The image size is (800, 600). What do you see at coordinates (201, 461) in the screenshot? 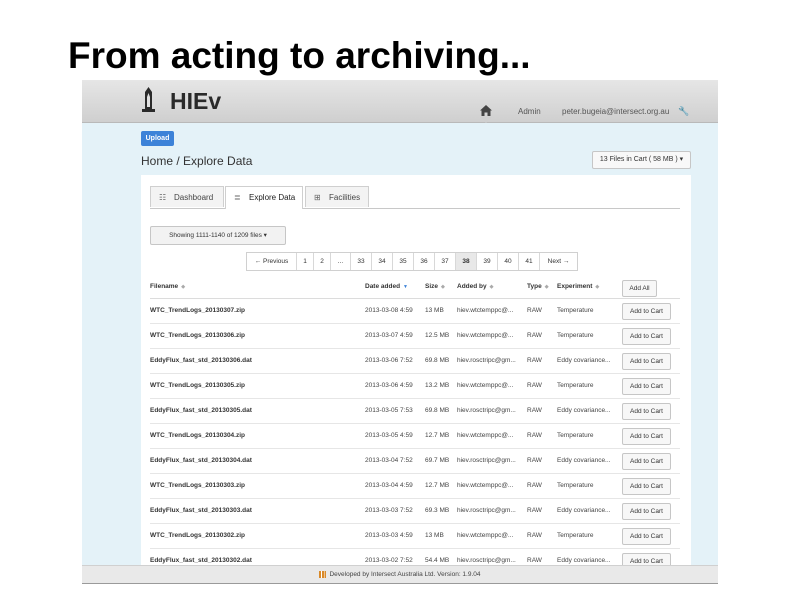
I see `filename-cell: EddyFlux_fast_std_20130304.dat` at bounding box center [201, 461].